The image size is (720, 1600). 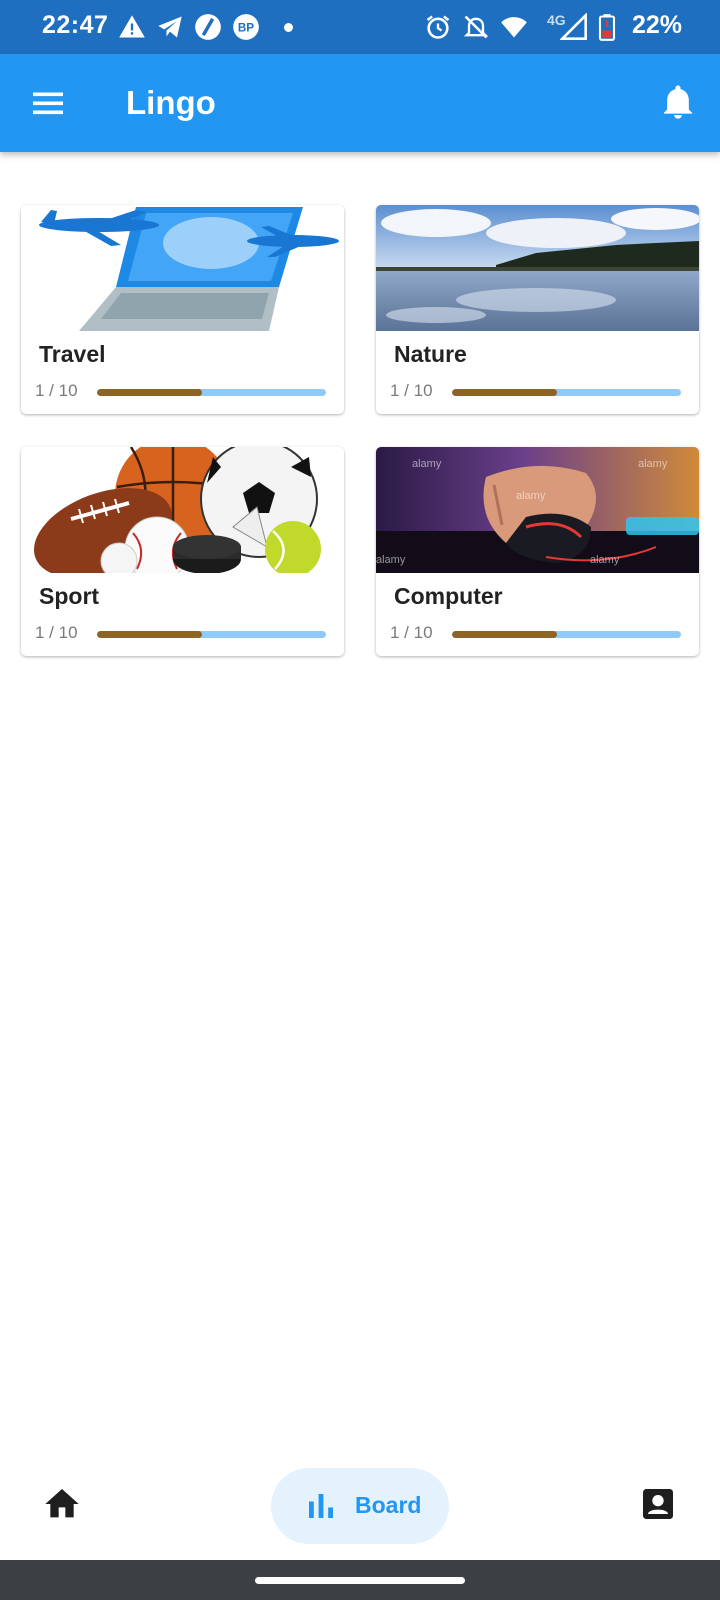 What do you see at coordinates (182, 268) in the screenshot?
I see `travel-image` at bounding box center [182, 268].